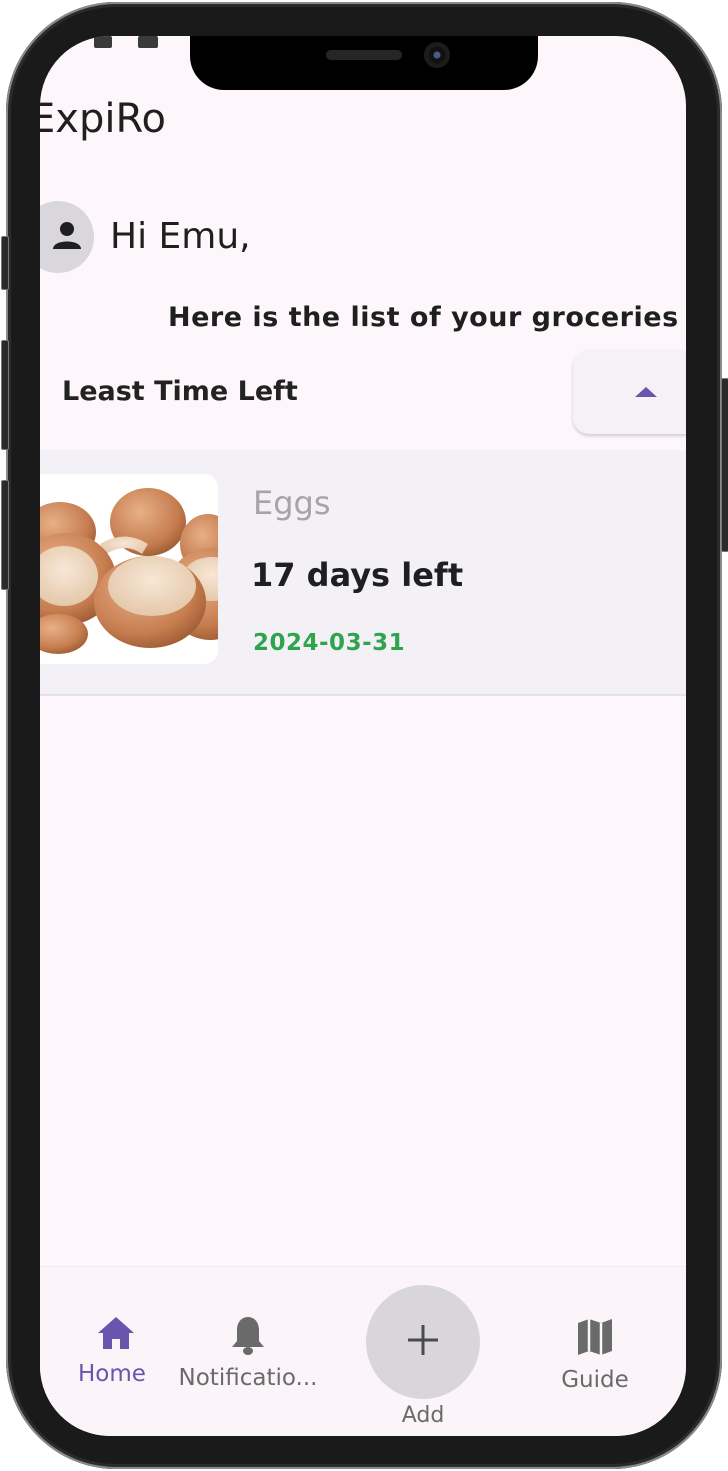 This screenshot has height=1471, width=728. What do you see at coordinates (5, 395) in the screenshot?
I see `side-button-volume-up` at bounding box center [5, 395].